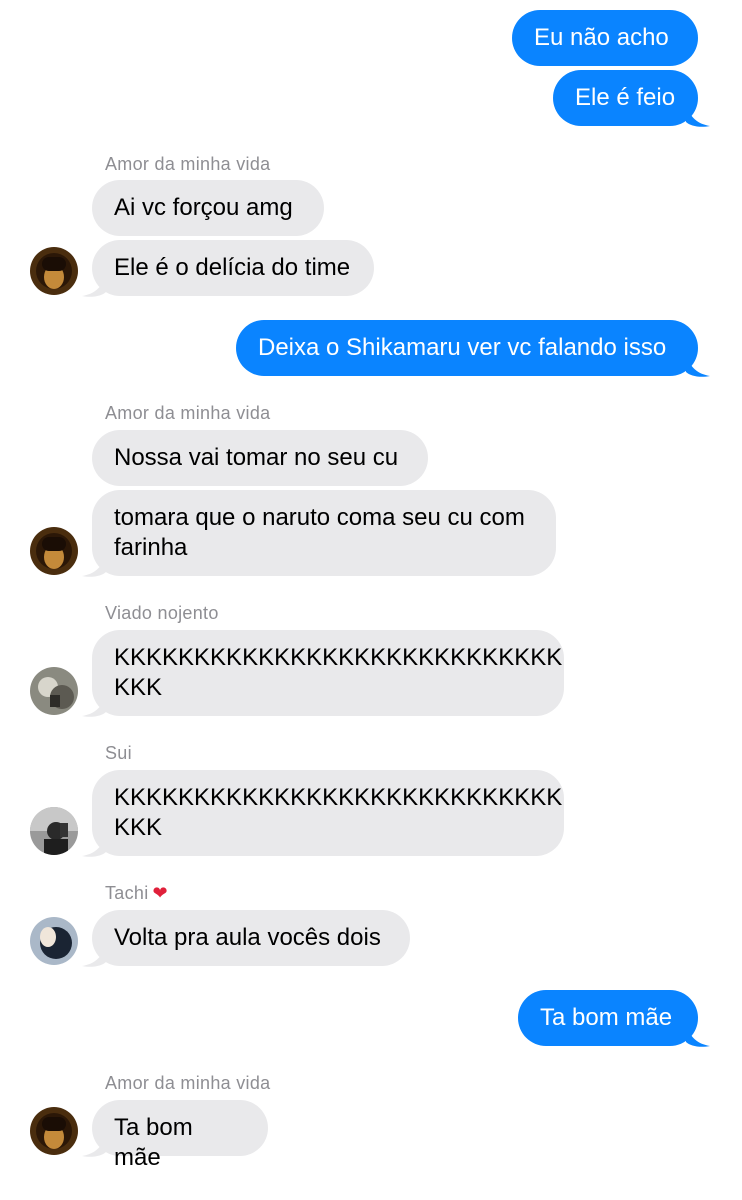  Describe the element at coordinates (233, 268) in the screenshot. I see `incoming-message: Ele é o delícia do time` at that location.